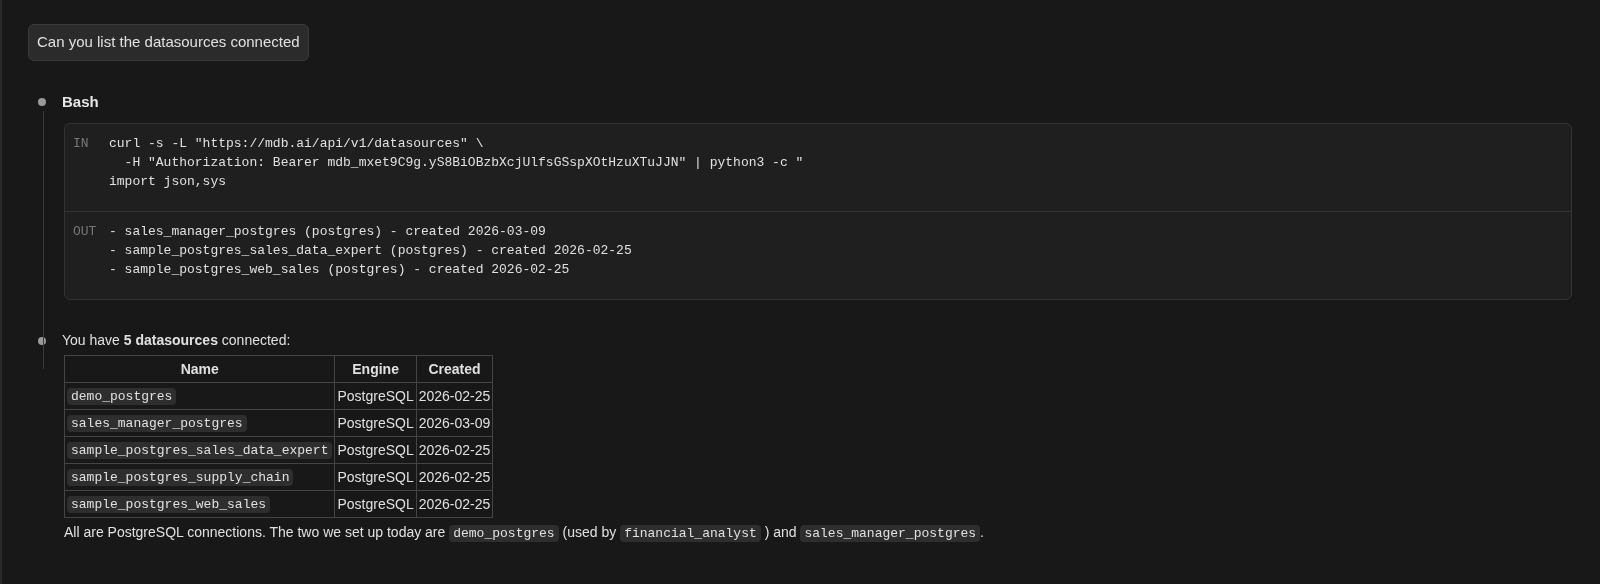  Describe the element at coordinates (375, 369) in the screenshot. I see `column-header: Engine` at that location.